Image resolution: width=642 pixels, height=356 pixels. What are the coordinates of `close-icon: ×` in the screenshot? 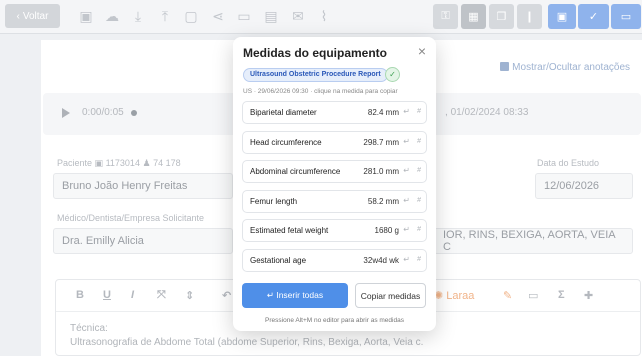 It's located at (422, 51).